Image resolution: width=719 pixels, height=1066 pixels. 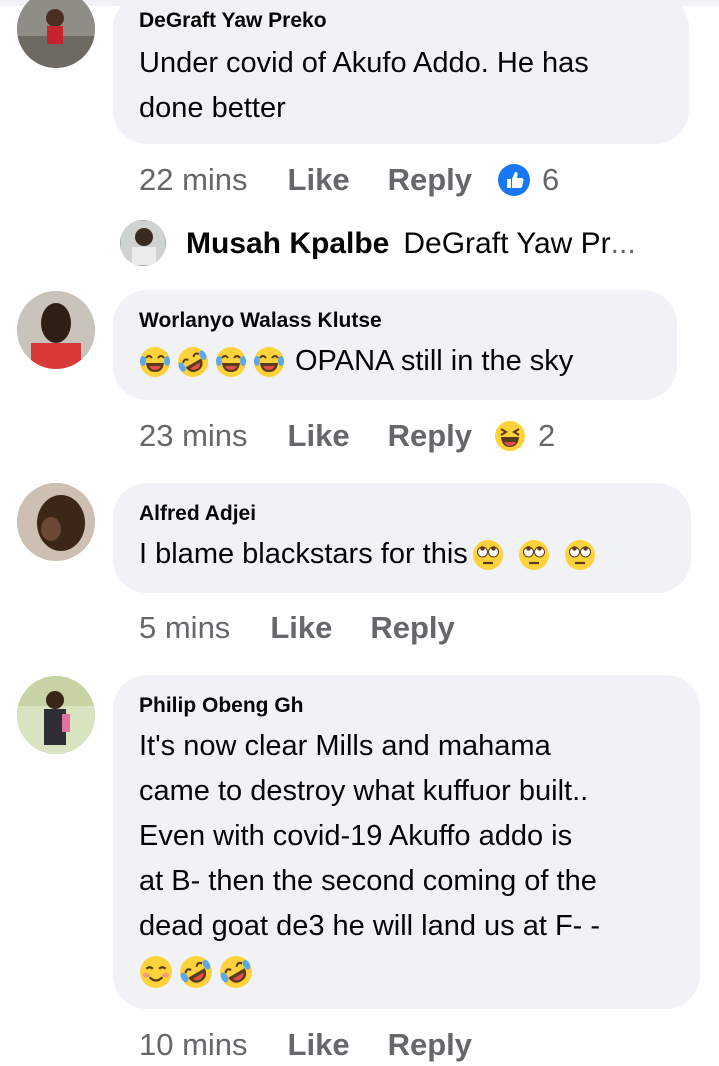 What do you see at coordinates (510, 436) in the screenshot?
I see `haha-reaction-icon` at bounding box center [510, 436].